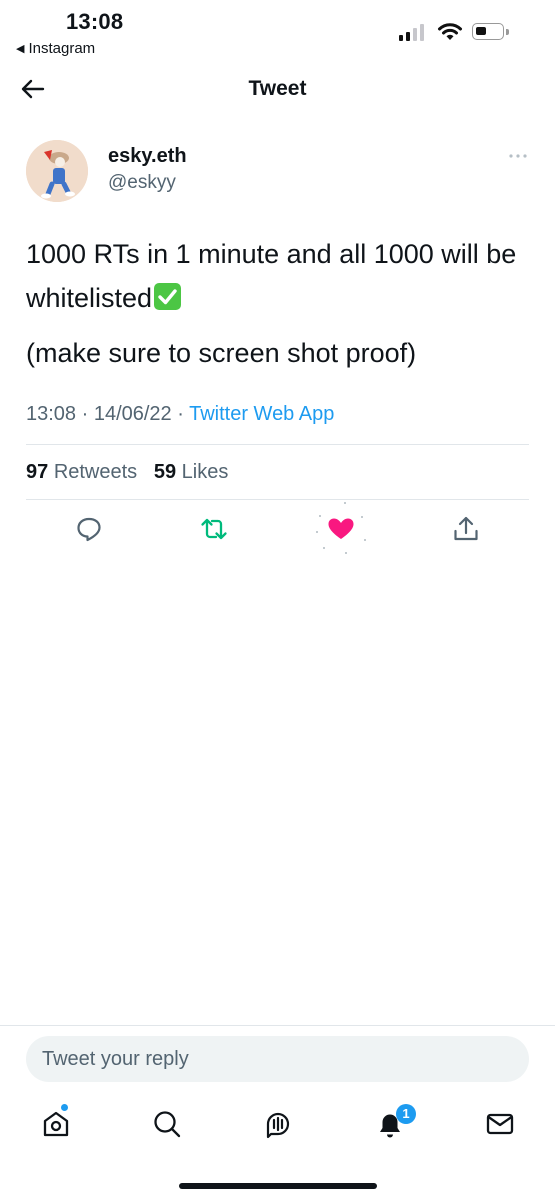 This screenshot has height=1200, width=555. I want to click on spaces-icon, so click(278, 1124).